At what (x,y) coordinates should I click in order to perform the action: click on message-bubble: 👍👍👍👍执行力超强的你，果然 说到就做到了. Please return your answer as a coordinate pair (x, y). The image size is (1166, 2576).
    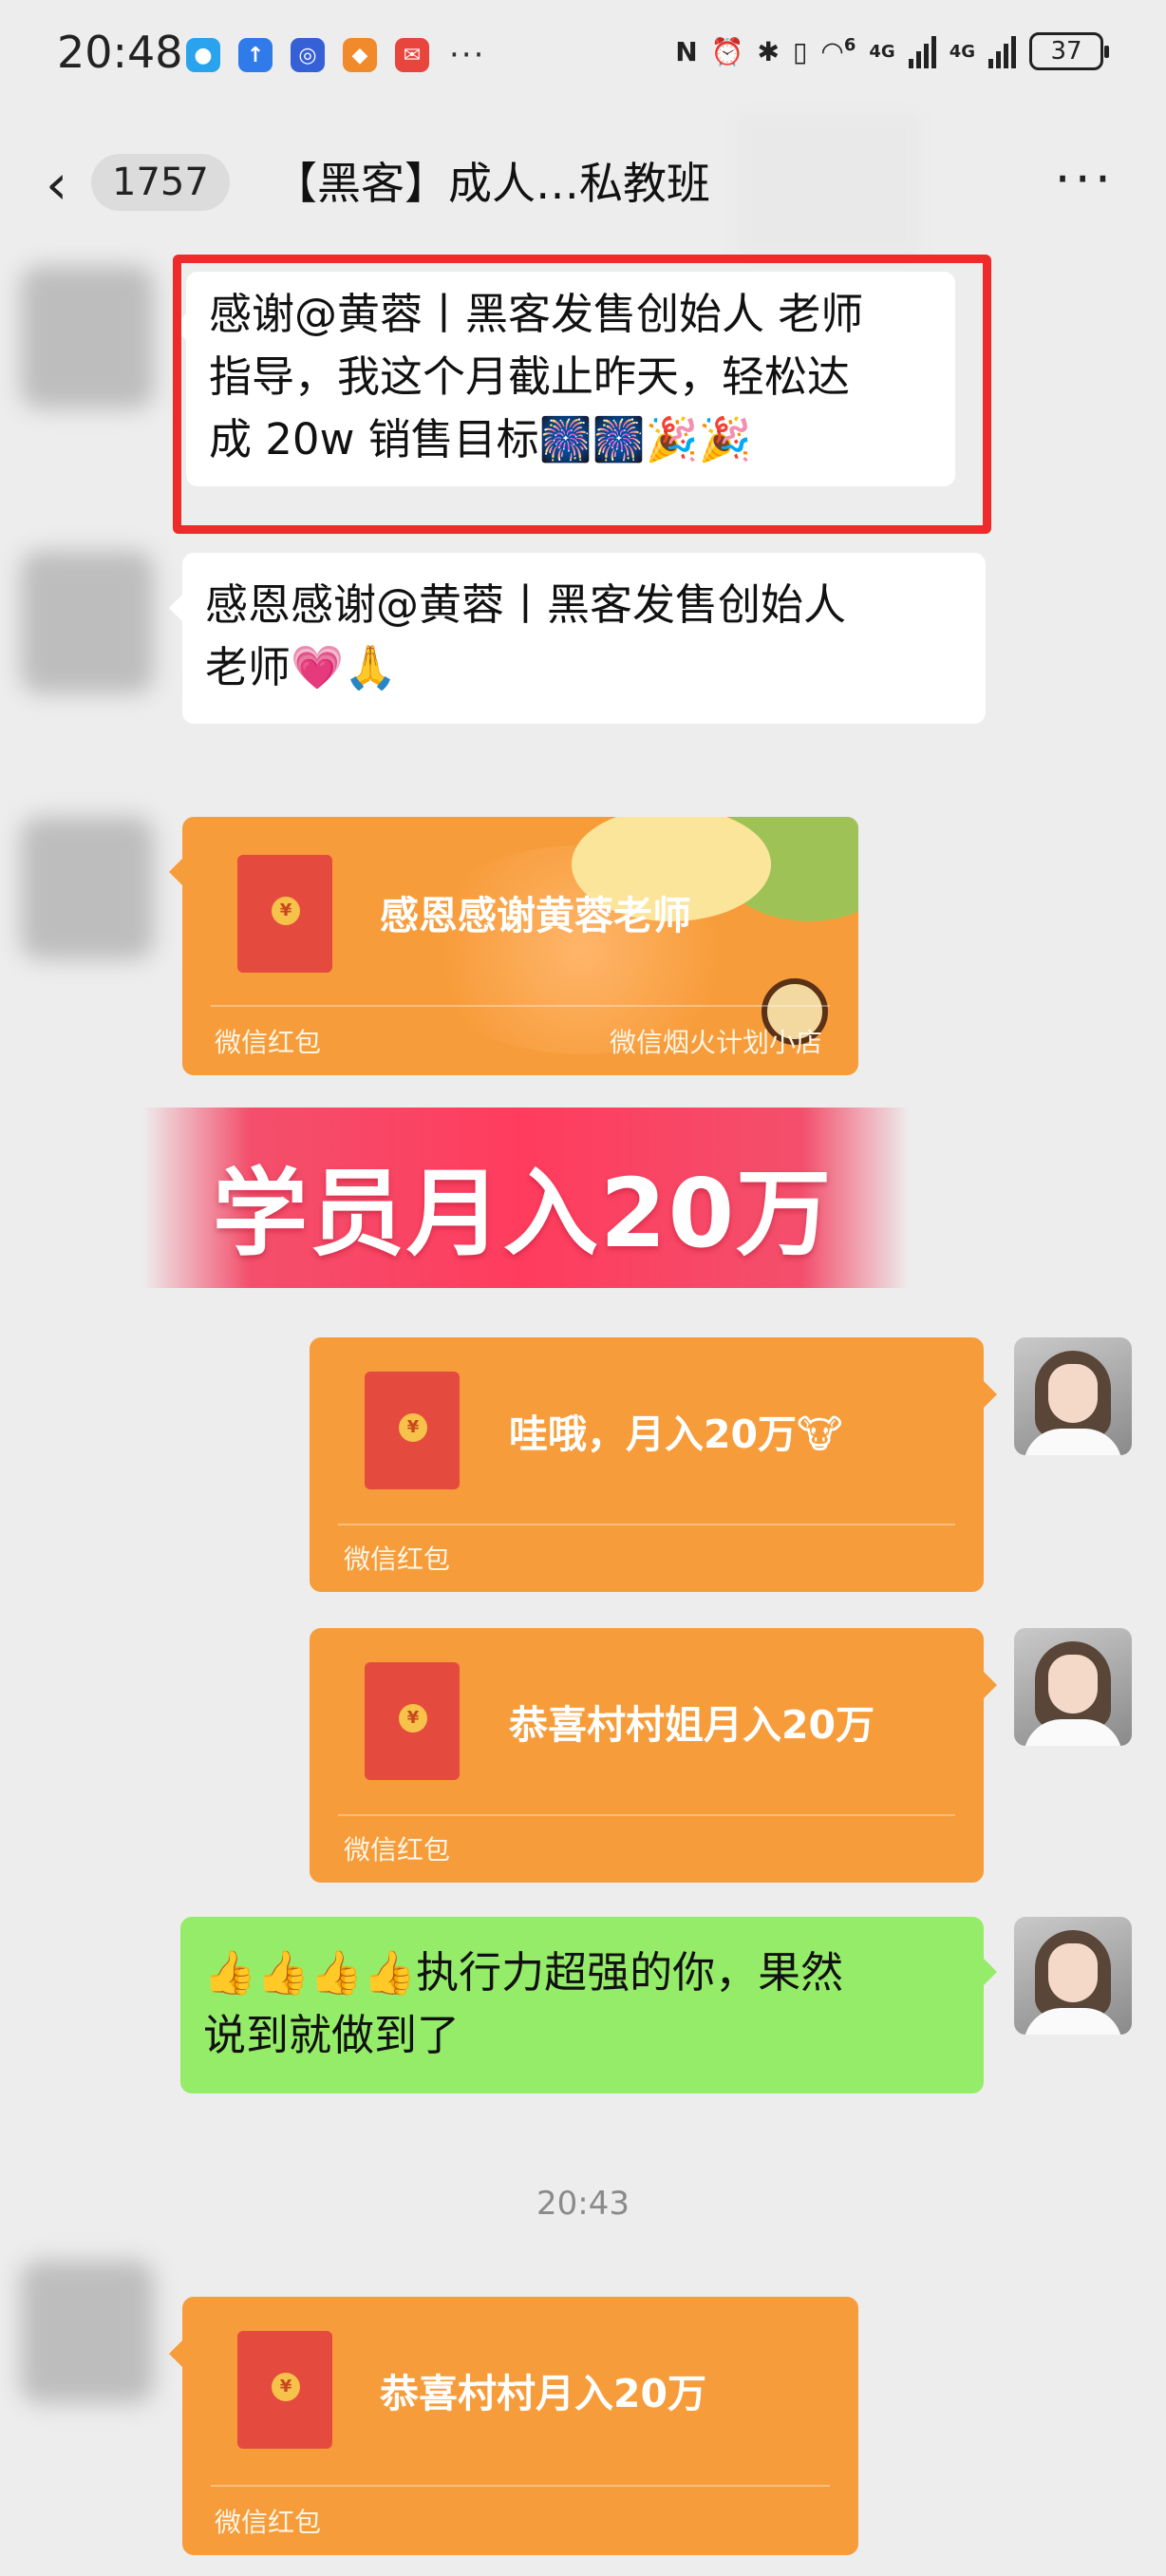
    Looking at the image, I should click on (588, 2005).